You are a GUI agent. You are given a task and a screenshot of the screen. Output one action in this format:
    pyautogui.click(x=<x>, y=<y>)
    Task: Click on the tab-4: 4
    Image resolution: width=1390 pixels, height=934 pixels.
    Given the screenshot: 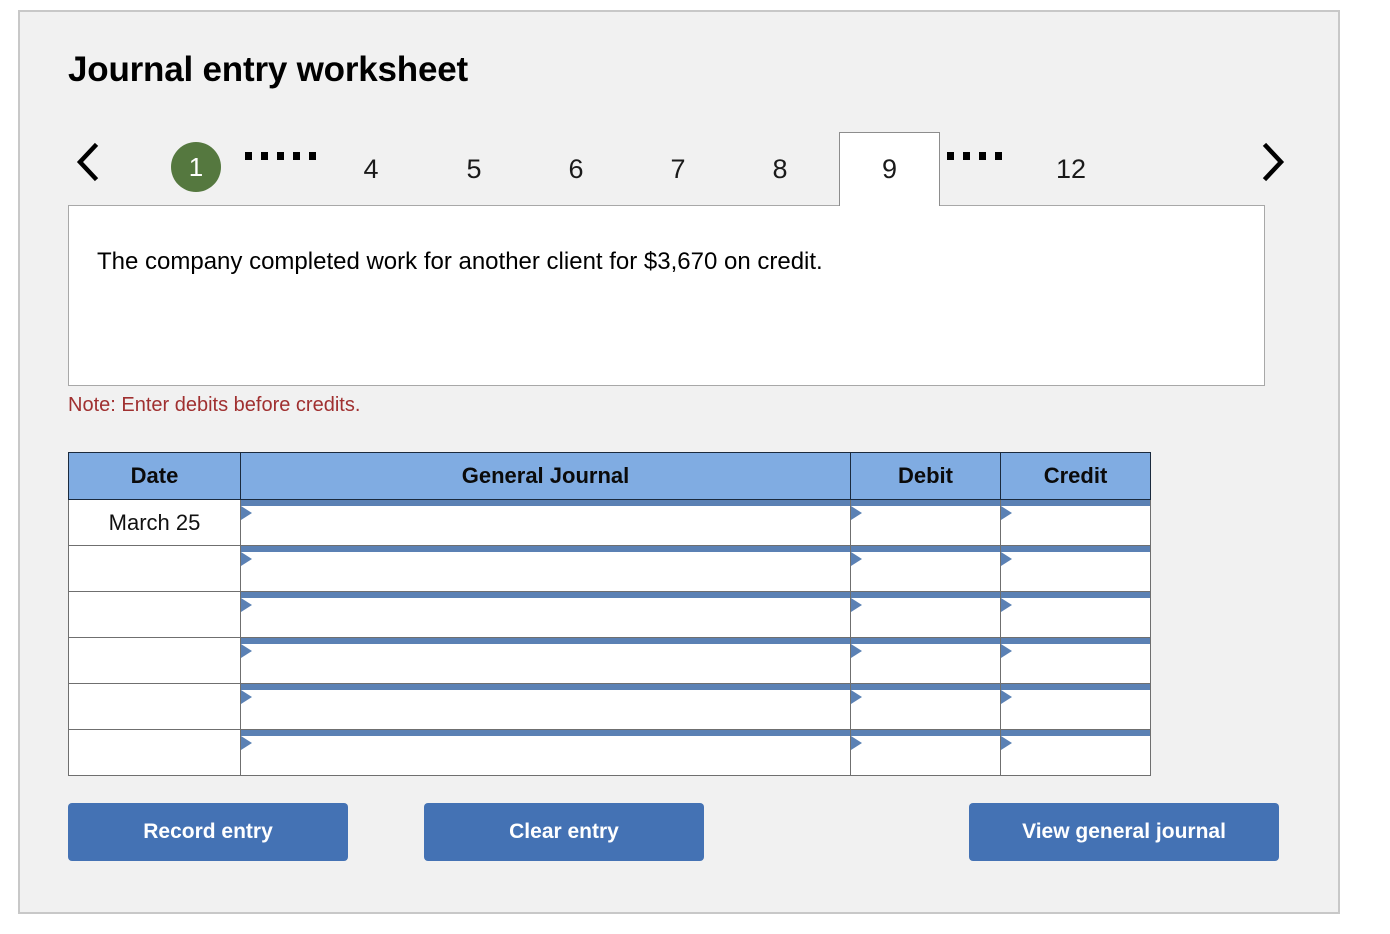 What is the action you would take?
    pyautogui.click(x=371, y=169)
    